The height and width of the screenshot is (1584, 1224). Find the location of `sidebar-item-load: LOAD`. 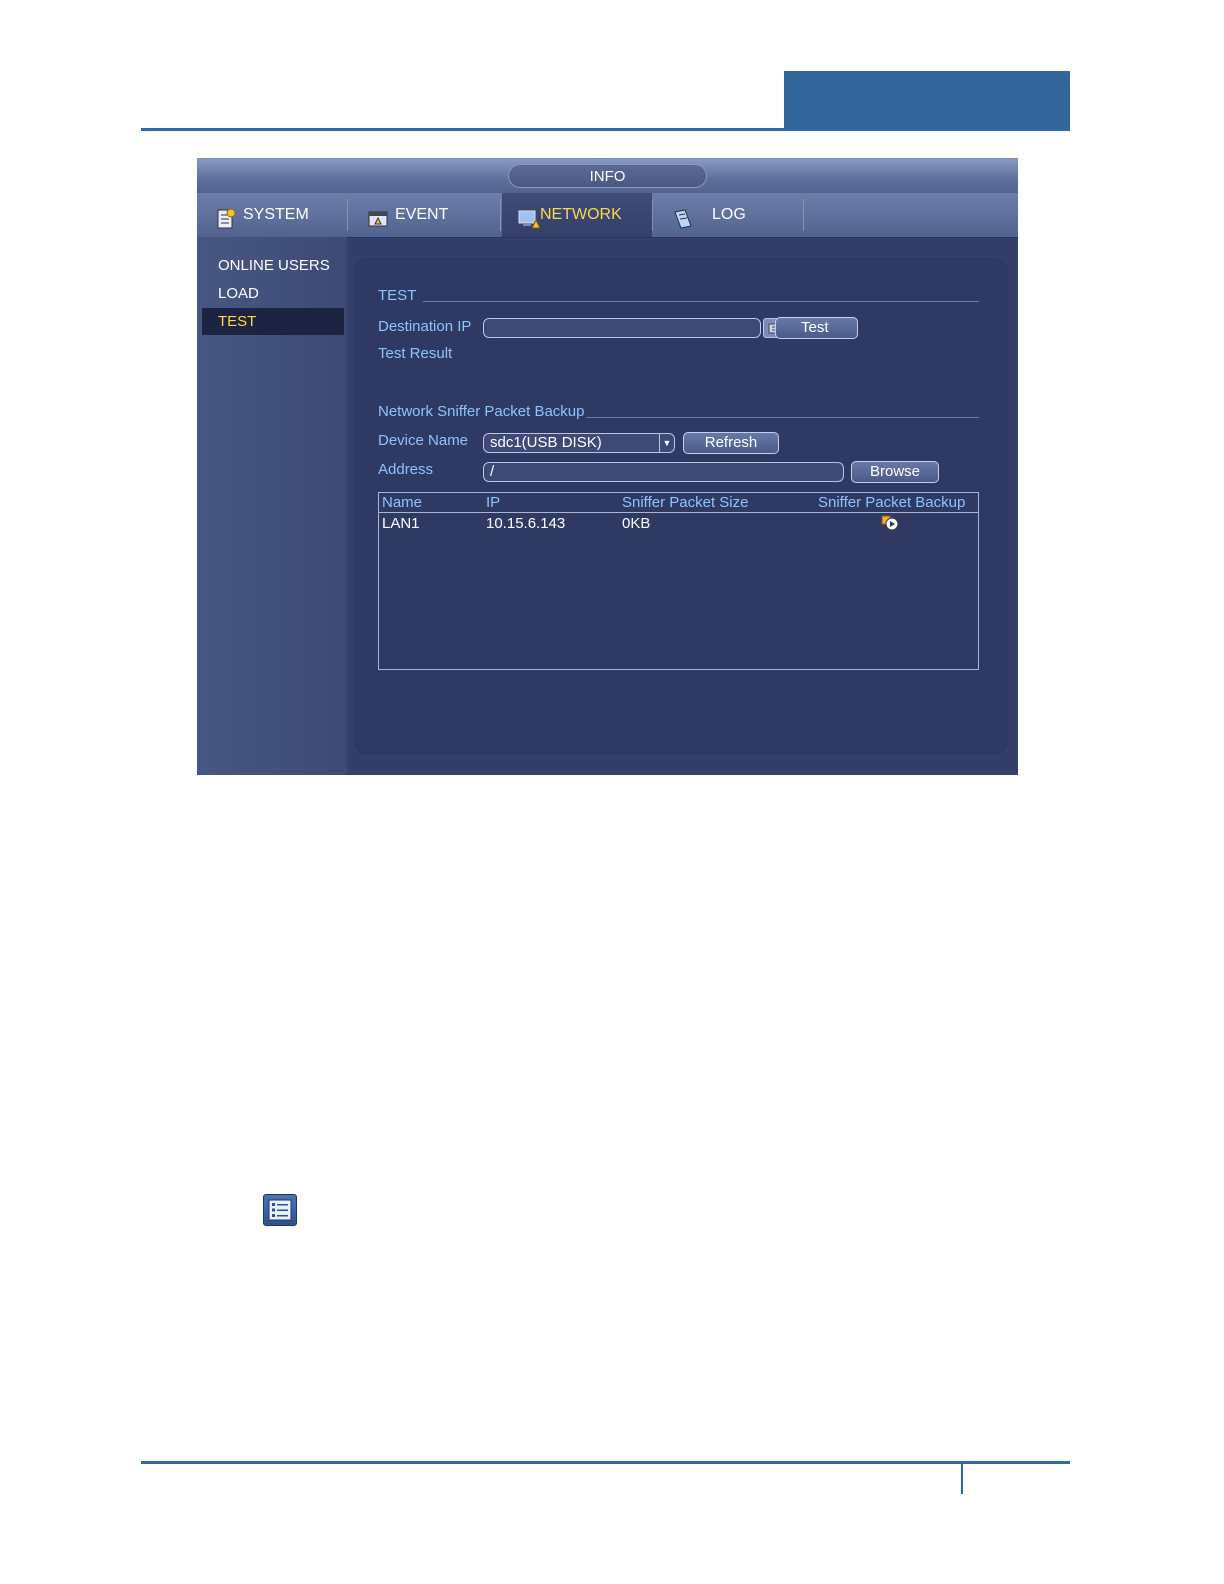

sidebar-item-load: LOAD is located at coordinates (273, 293).